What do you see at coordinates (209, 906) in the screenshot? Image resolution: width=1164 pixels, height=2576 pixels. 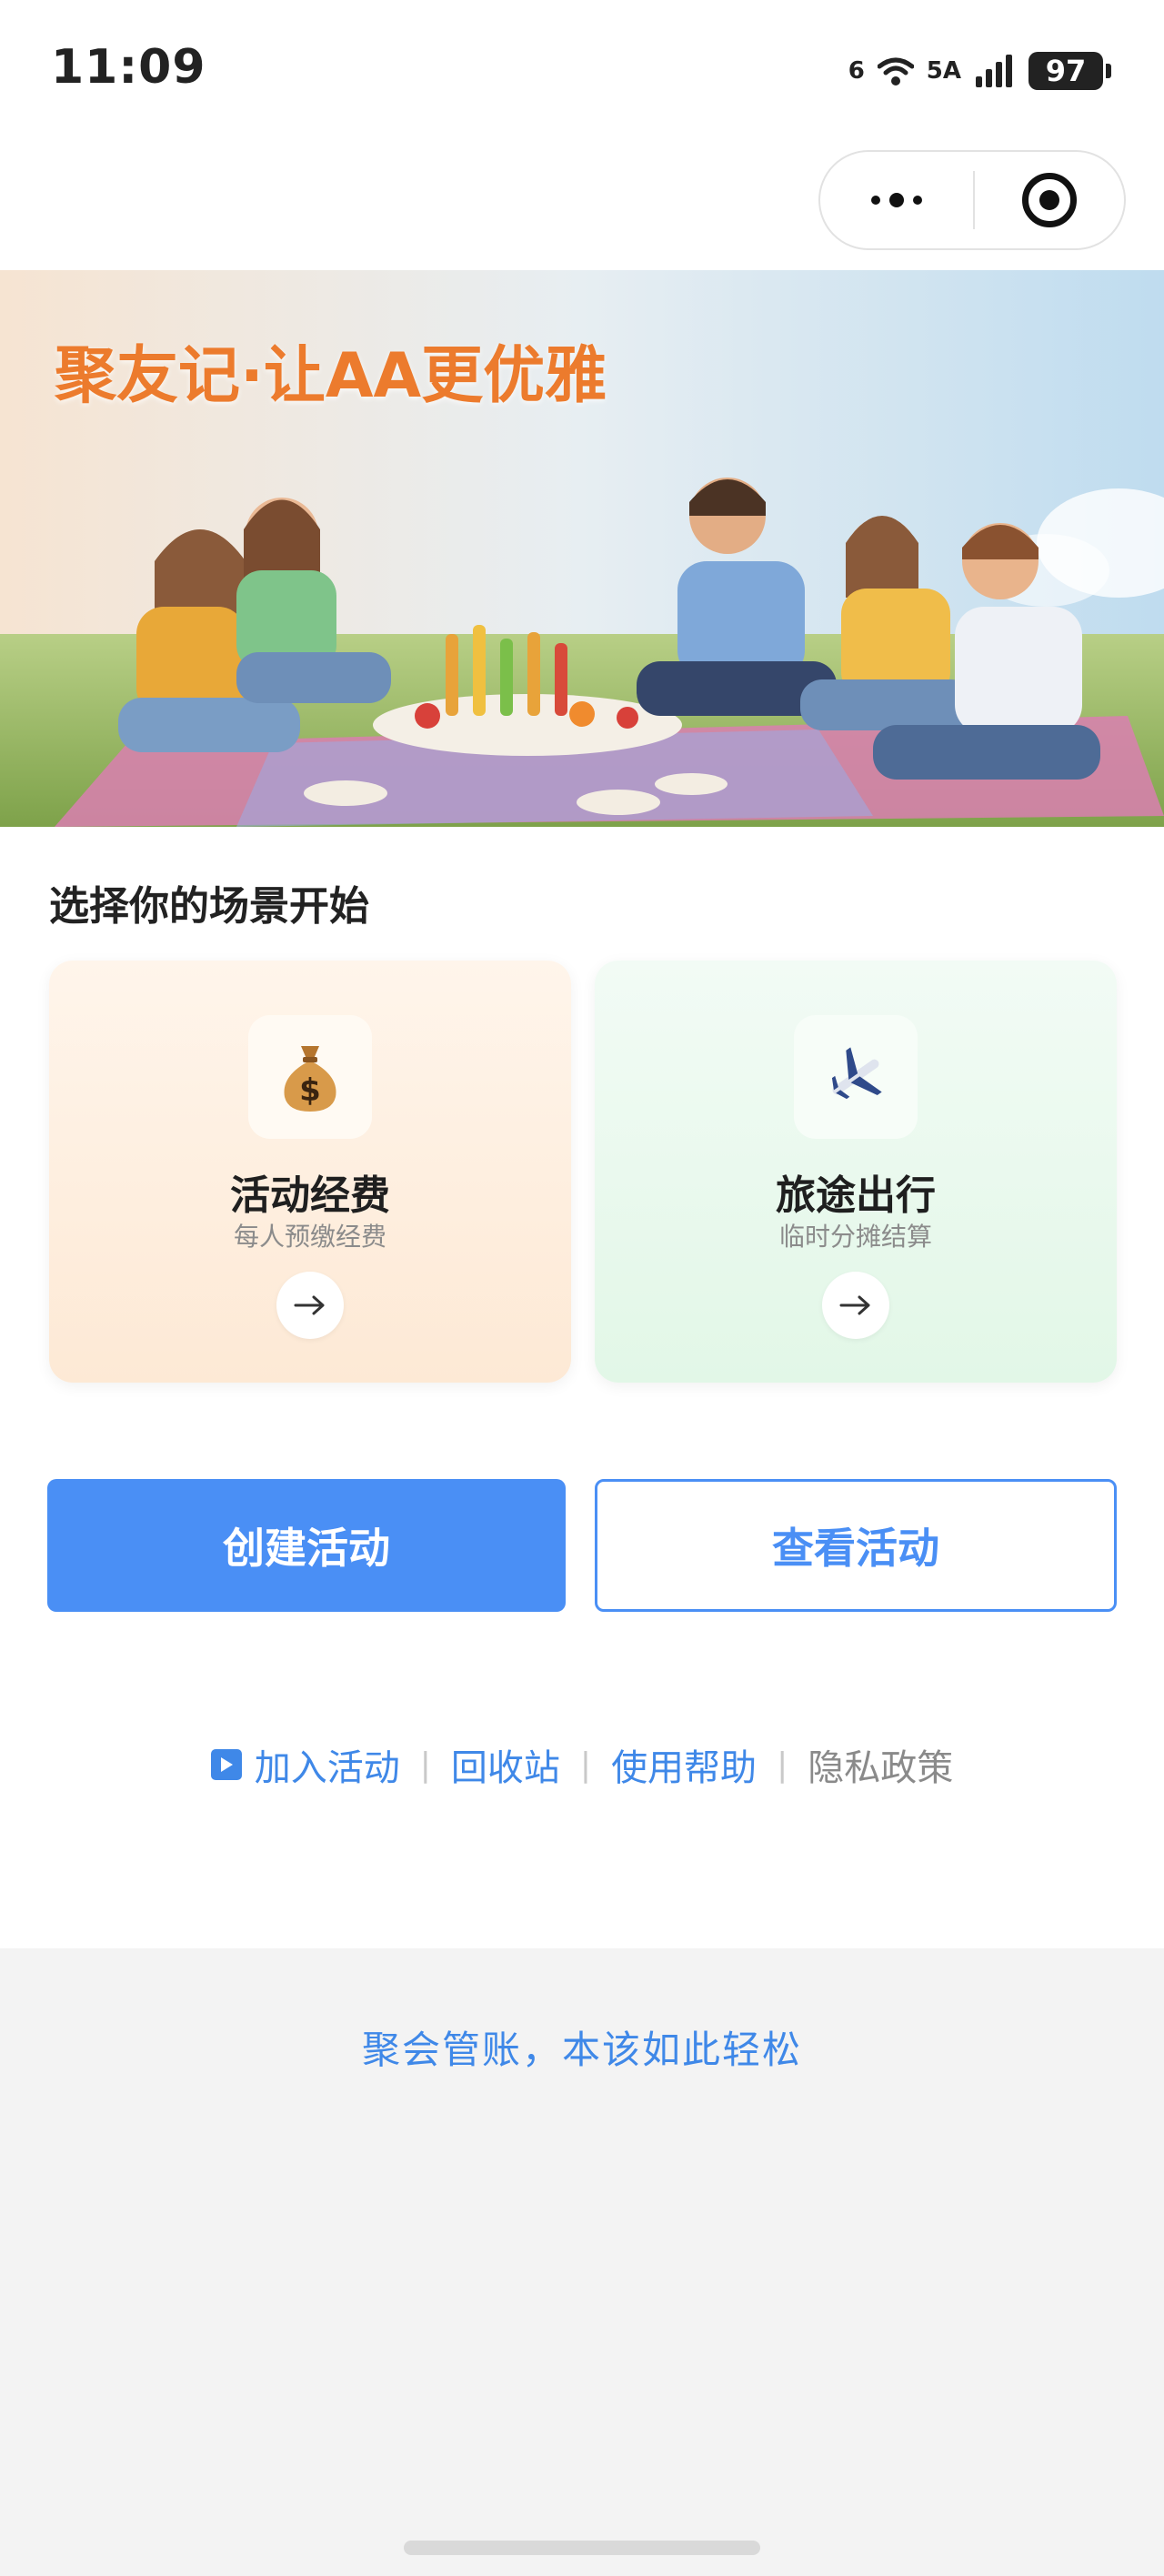 I see `section-title: 选择你的场景开始` at bounding box center [209, 906].